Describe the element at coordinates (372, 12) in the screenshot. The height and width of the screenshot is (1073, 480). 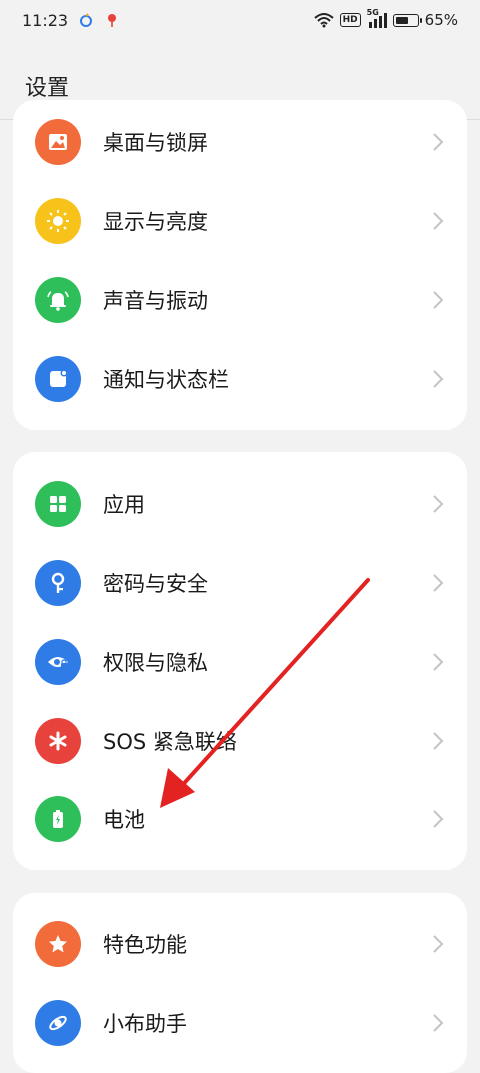
I see `network-type: 5G` at that location.